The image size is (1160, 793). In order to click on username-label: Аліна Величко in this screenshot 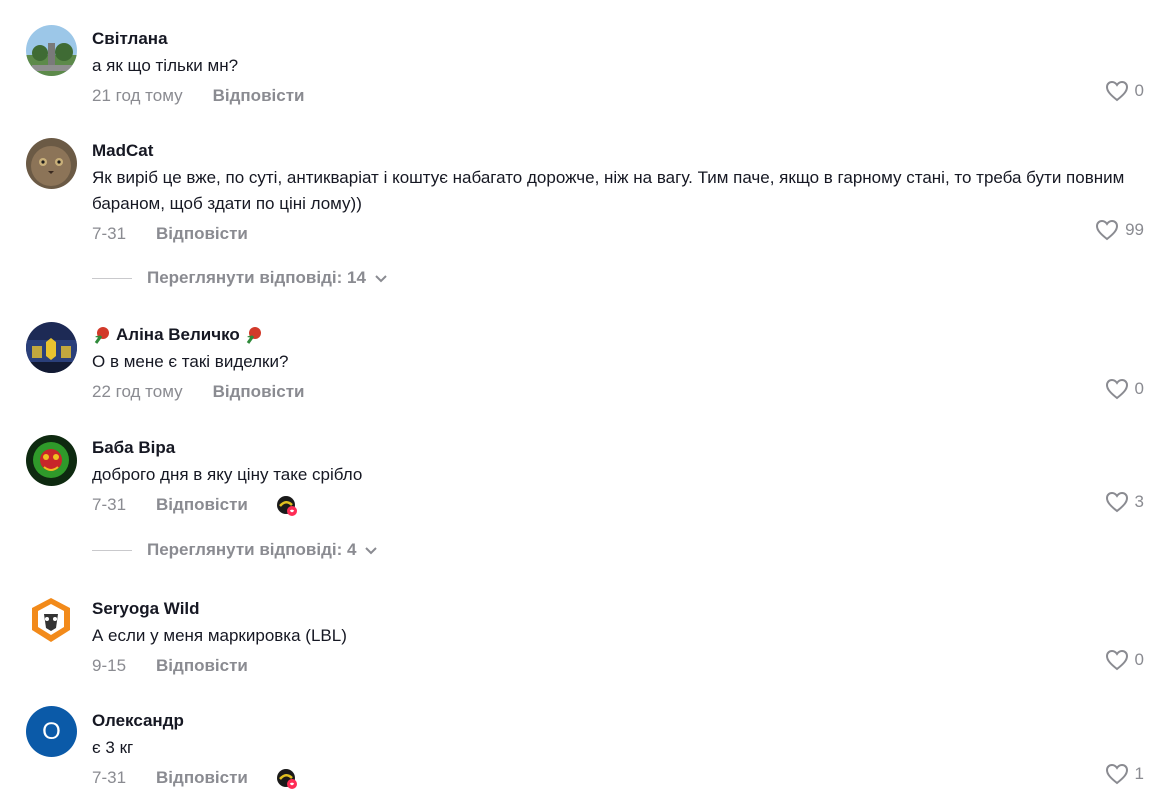, I will do `click(178, 334)`.